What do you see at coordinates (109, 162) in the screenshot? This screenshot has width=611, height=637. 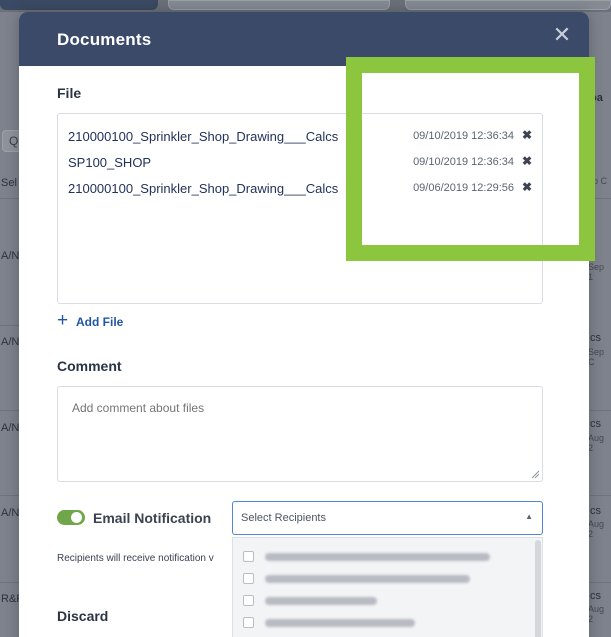 I see `file-name: SP100_SHOP` at bounding box center [109, 162].